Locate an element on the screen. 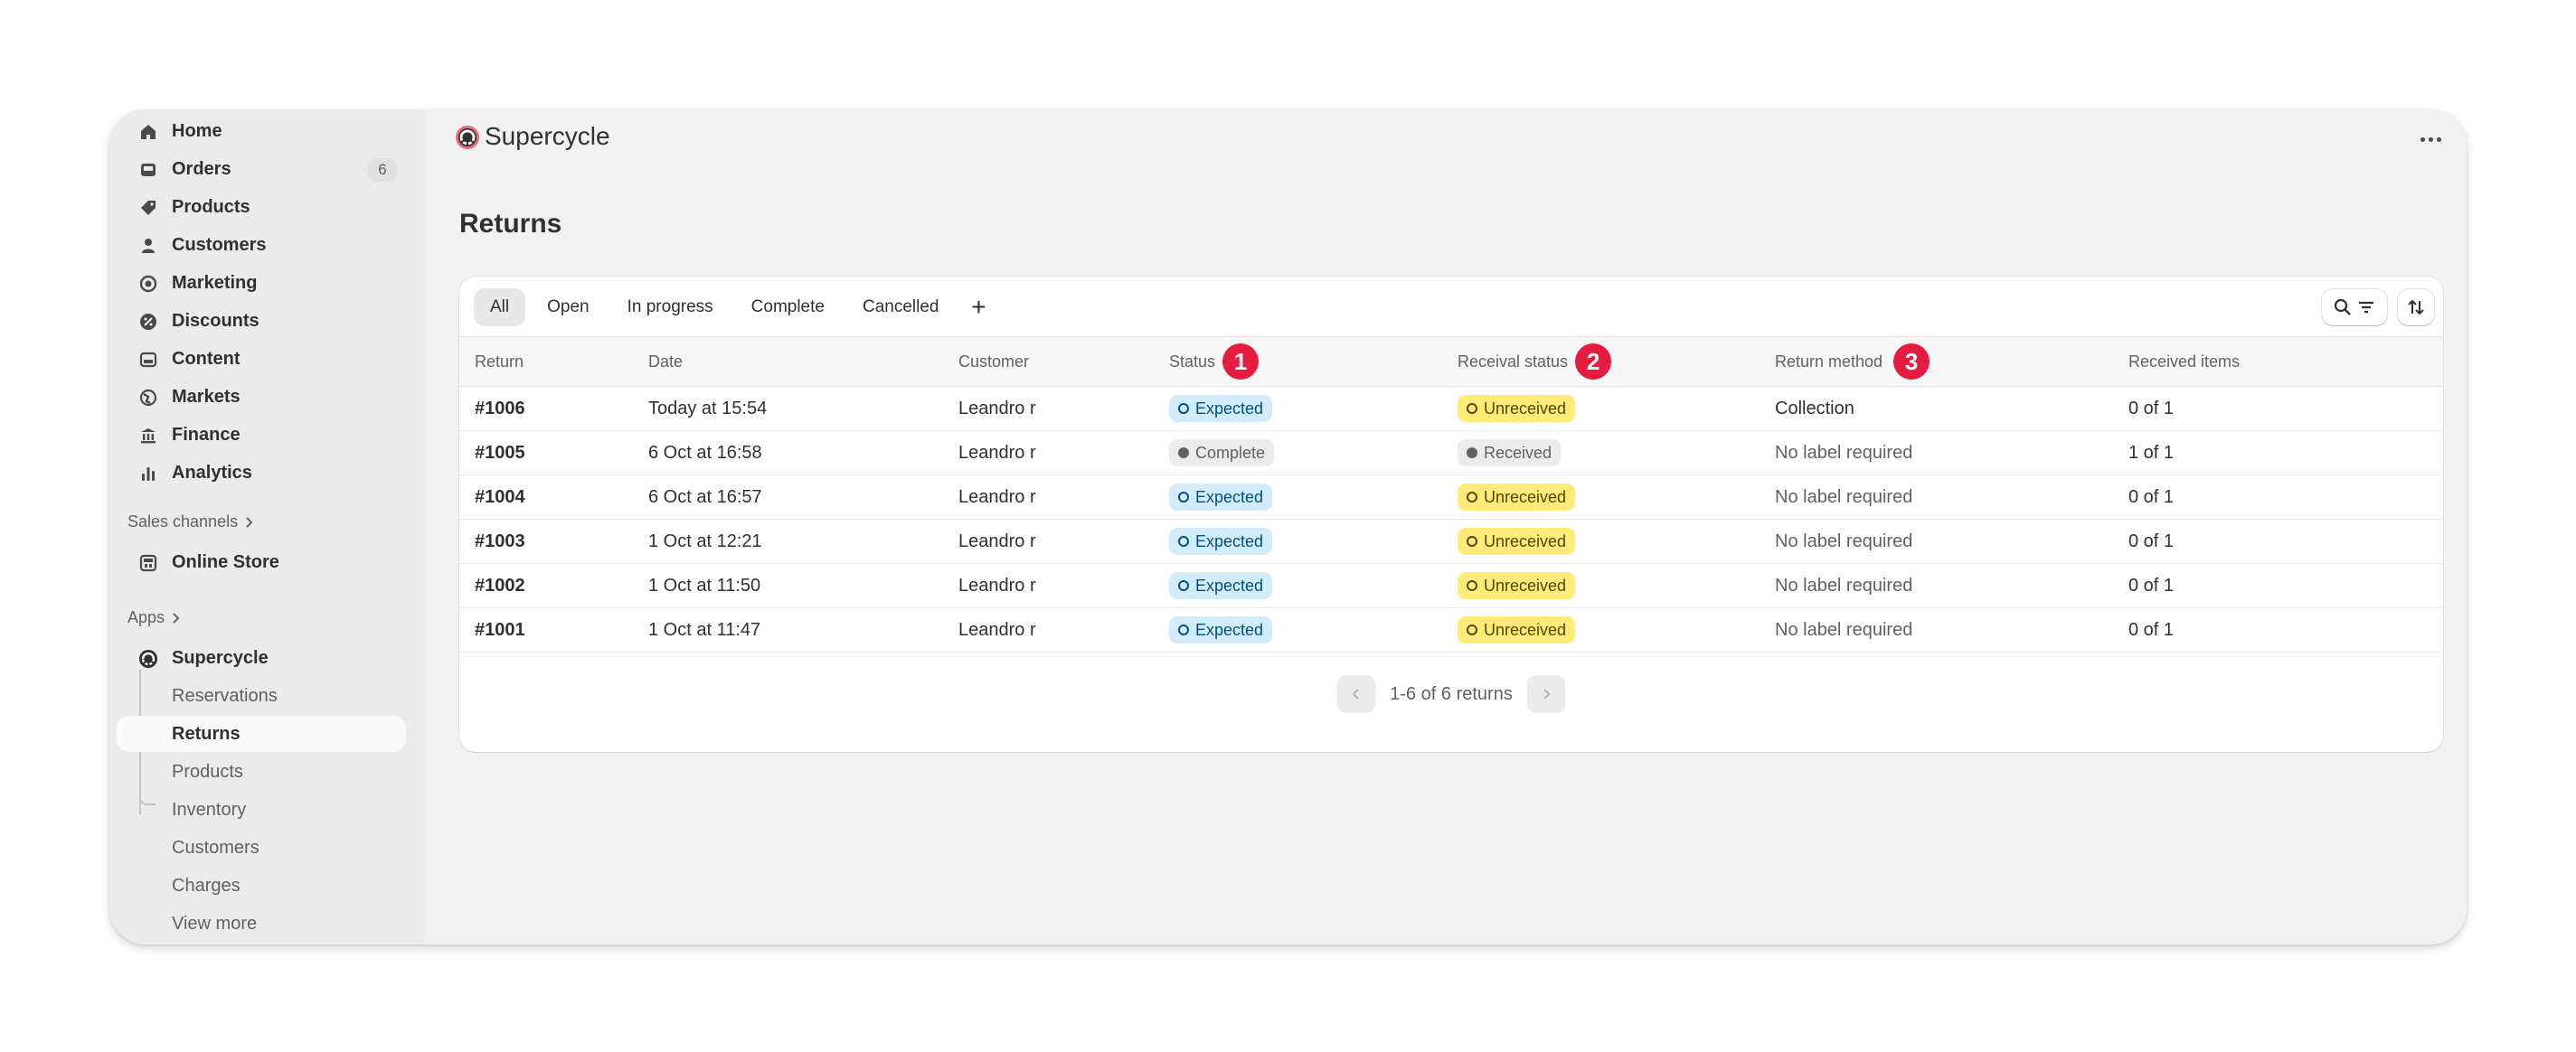 This screenshot has height=1052, width=2576. receival-cell: Unreceived is located at coordinates (1517, 585).